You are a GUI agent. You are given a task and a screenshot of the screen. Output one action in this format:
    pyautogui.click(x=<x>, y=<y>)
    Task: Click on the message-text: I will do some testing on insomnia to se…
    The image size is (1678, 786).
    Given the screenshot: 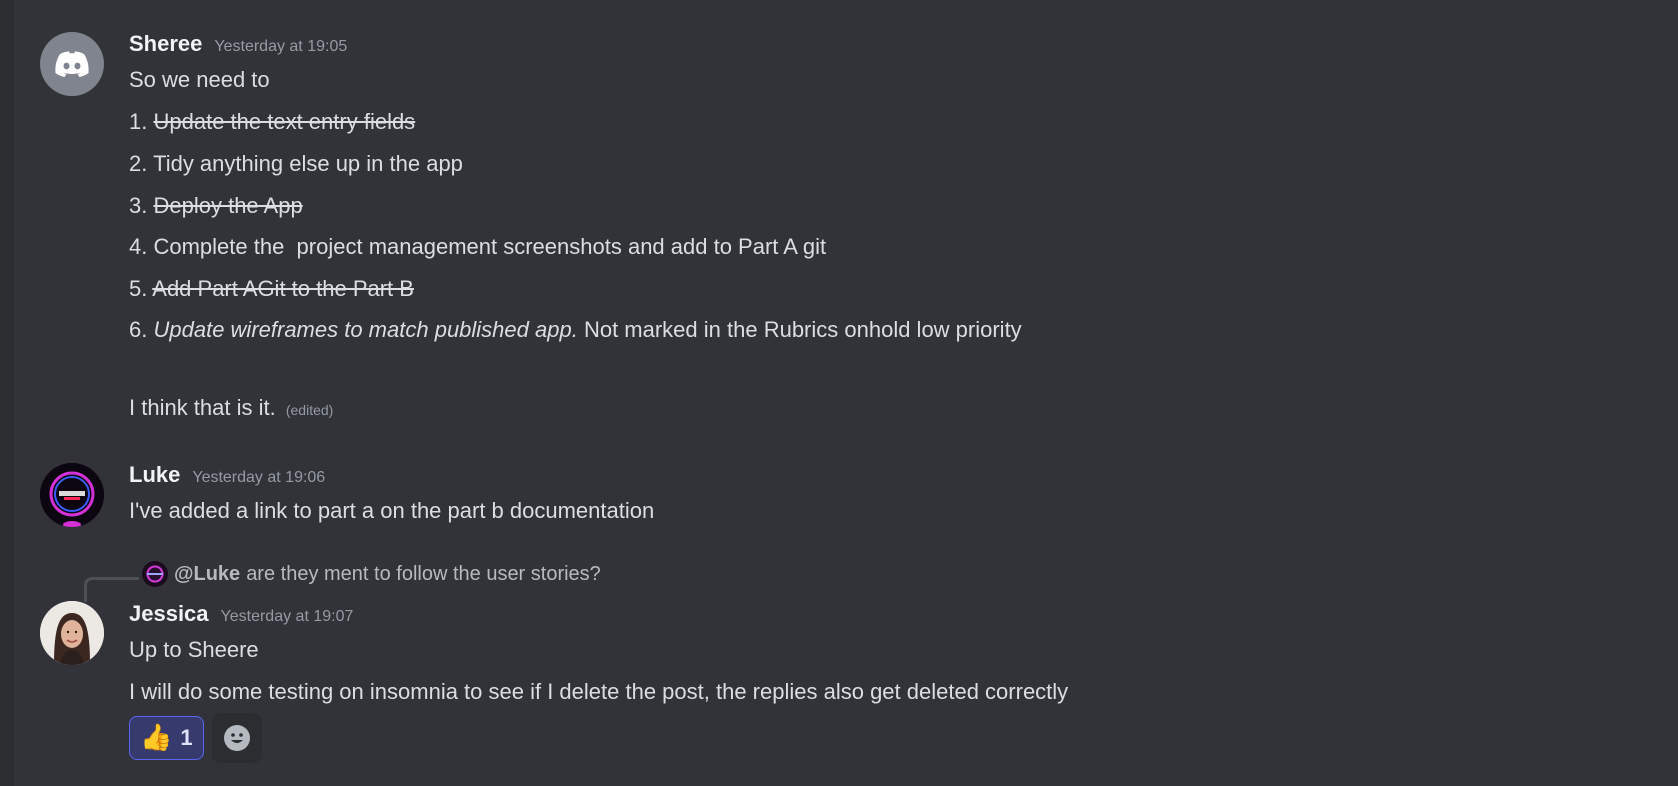 What is the action you would take?
    pyautogui.click(x=599, y=691)
    